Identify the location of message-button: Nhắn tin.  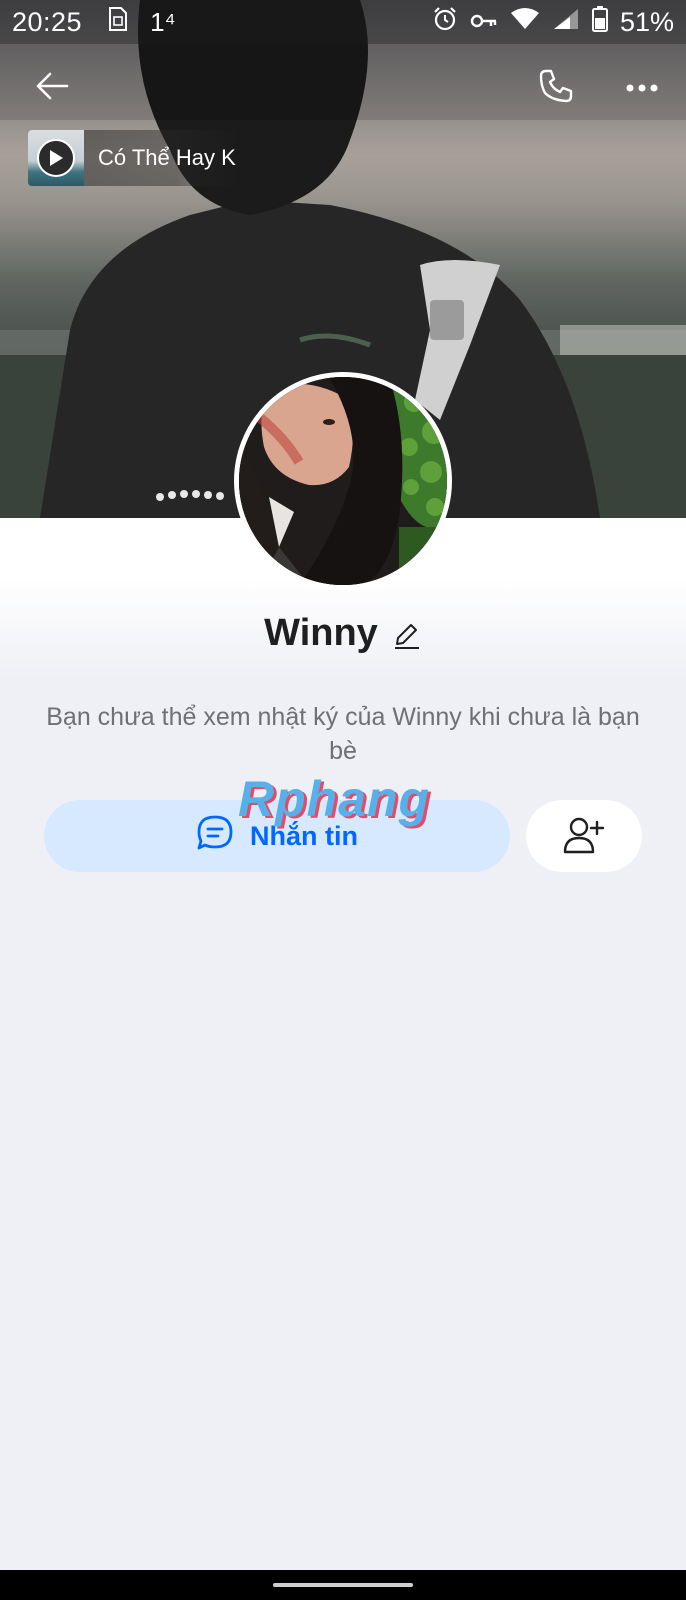
(277, 836).